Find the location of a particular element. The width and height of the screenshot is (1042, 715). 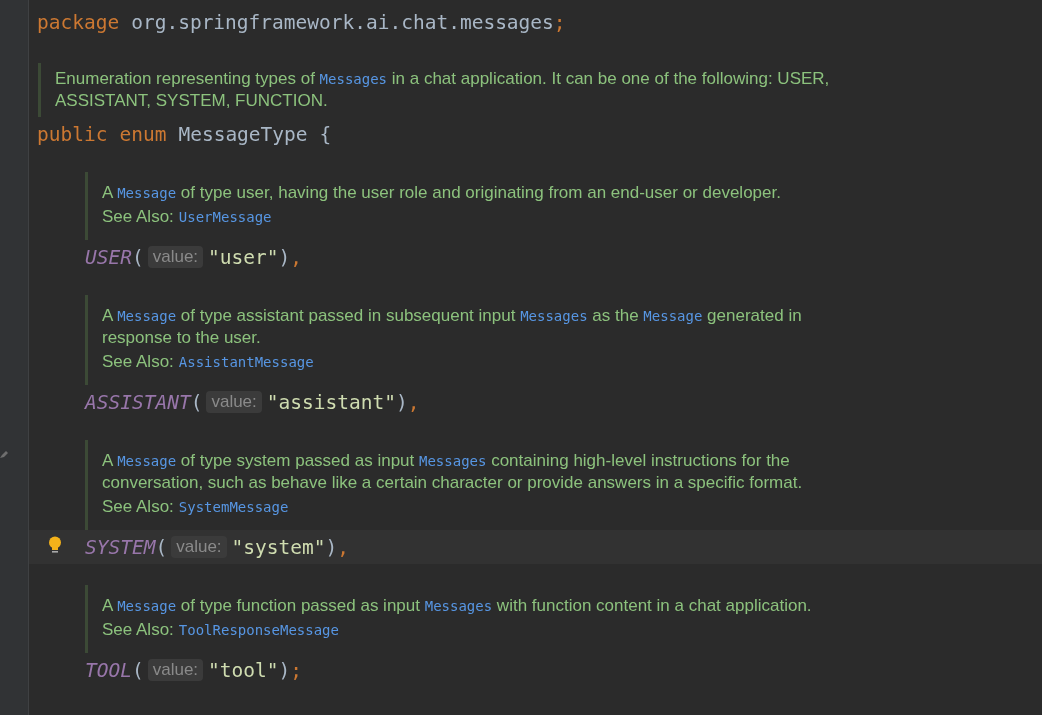

string-literal: "tool" is located at coordinates (243, 670).